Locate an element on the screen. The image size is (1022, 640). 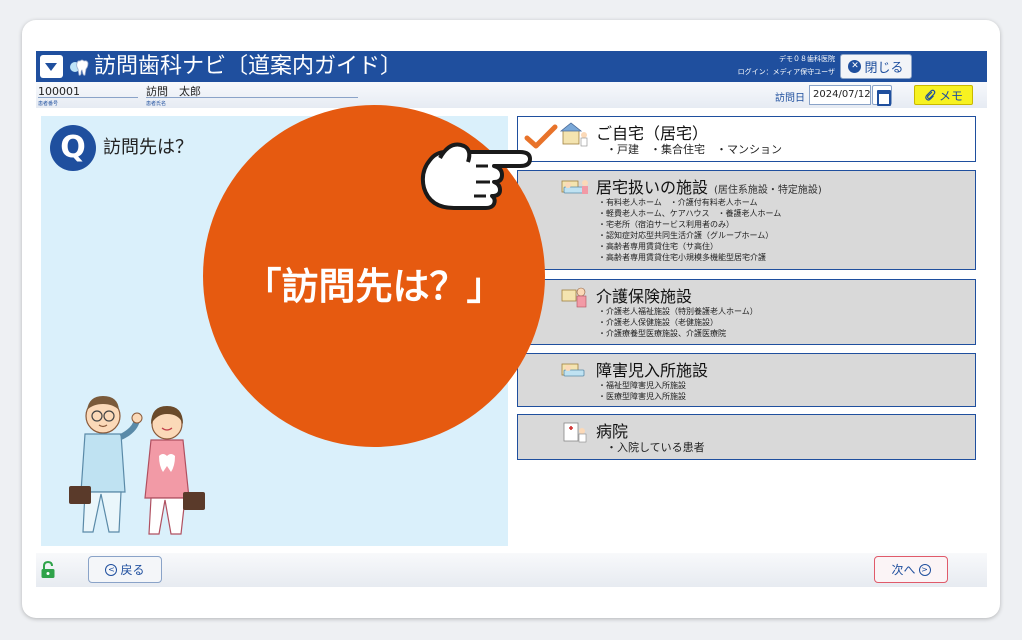
option-items: ・戸建 ・集合住宅 ・マンション is located at coordinates (694, 149).